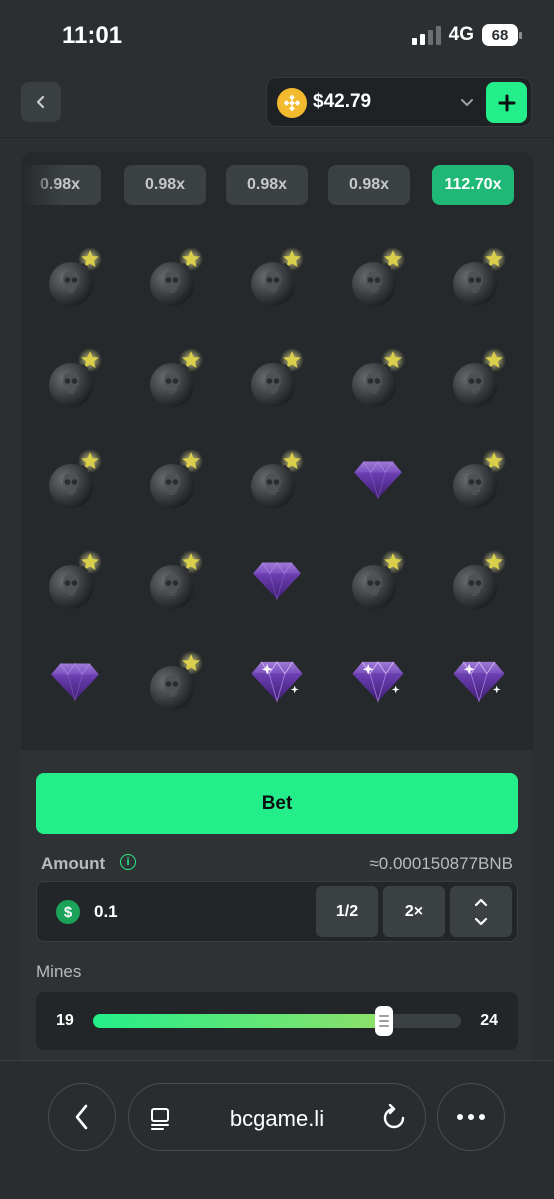  I want to click on bnb-coin-icon, so click(292, 103).